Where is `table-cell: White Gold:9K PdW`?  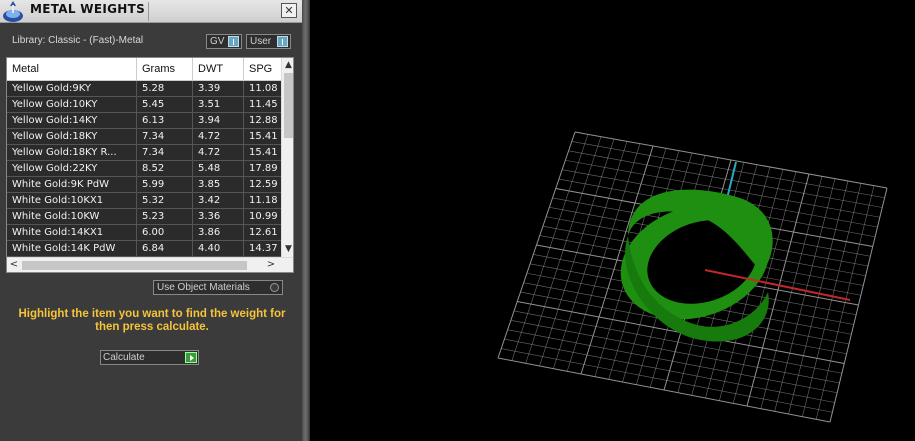
table-cell: White Gold:9K PdW is located at coordinates (72, 184).